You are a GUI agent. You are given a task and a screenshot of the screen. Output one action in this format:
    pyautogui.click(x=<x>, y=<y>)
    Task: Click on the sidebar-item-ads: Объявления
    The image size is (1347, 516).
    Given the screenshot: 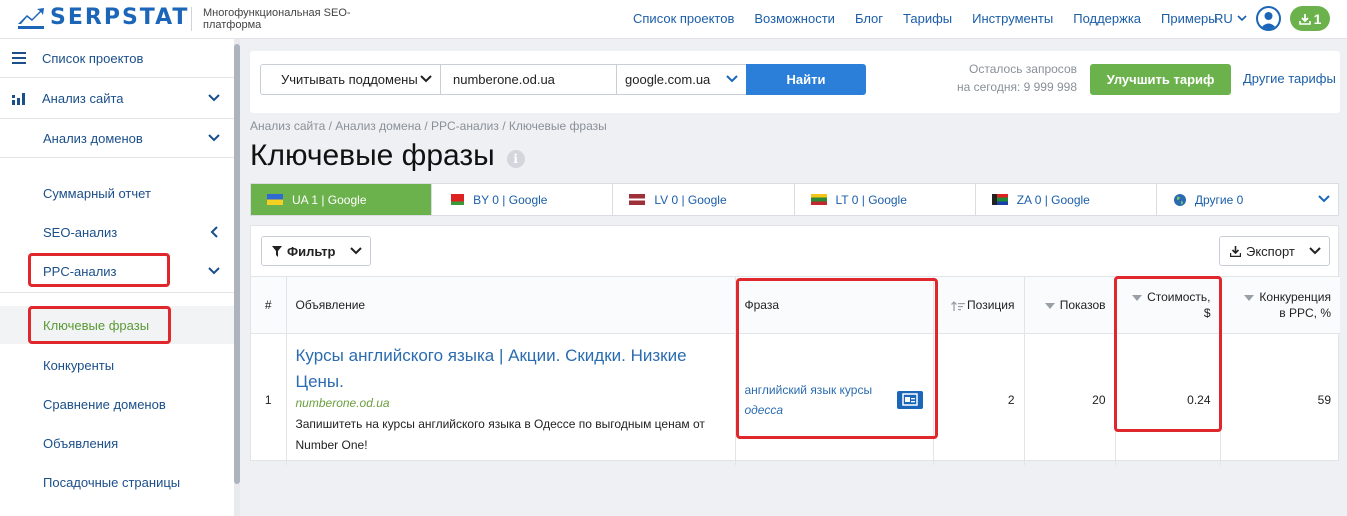 What is the action you would take?
    pyautogui.click(x=117, y=443)
    